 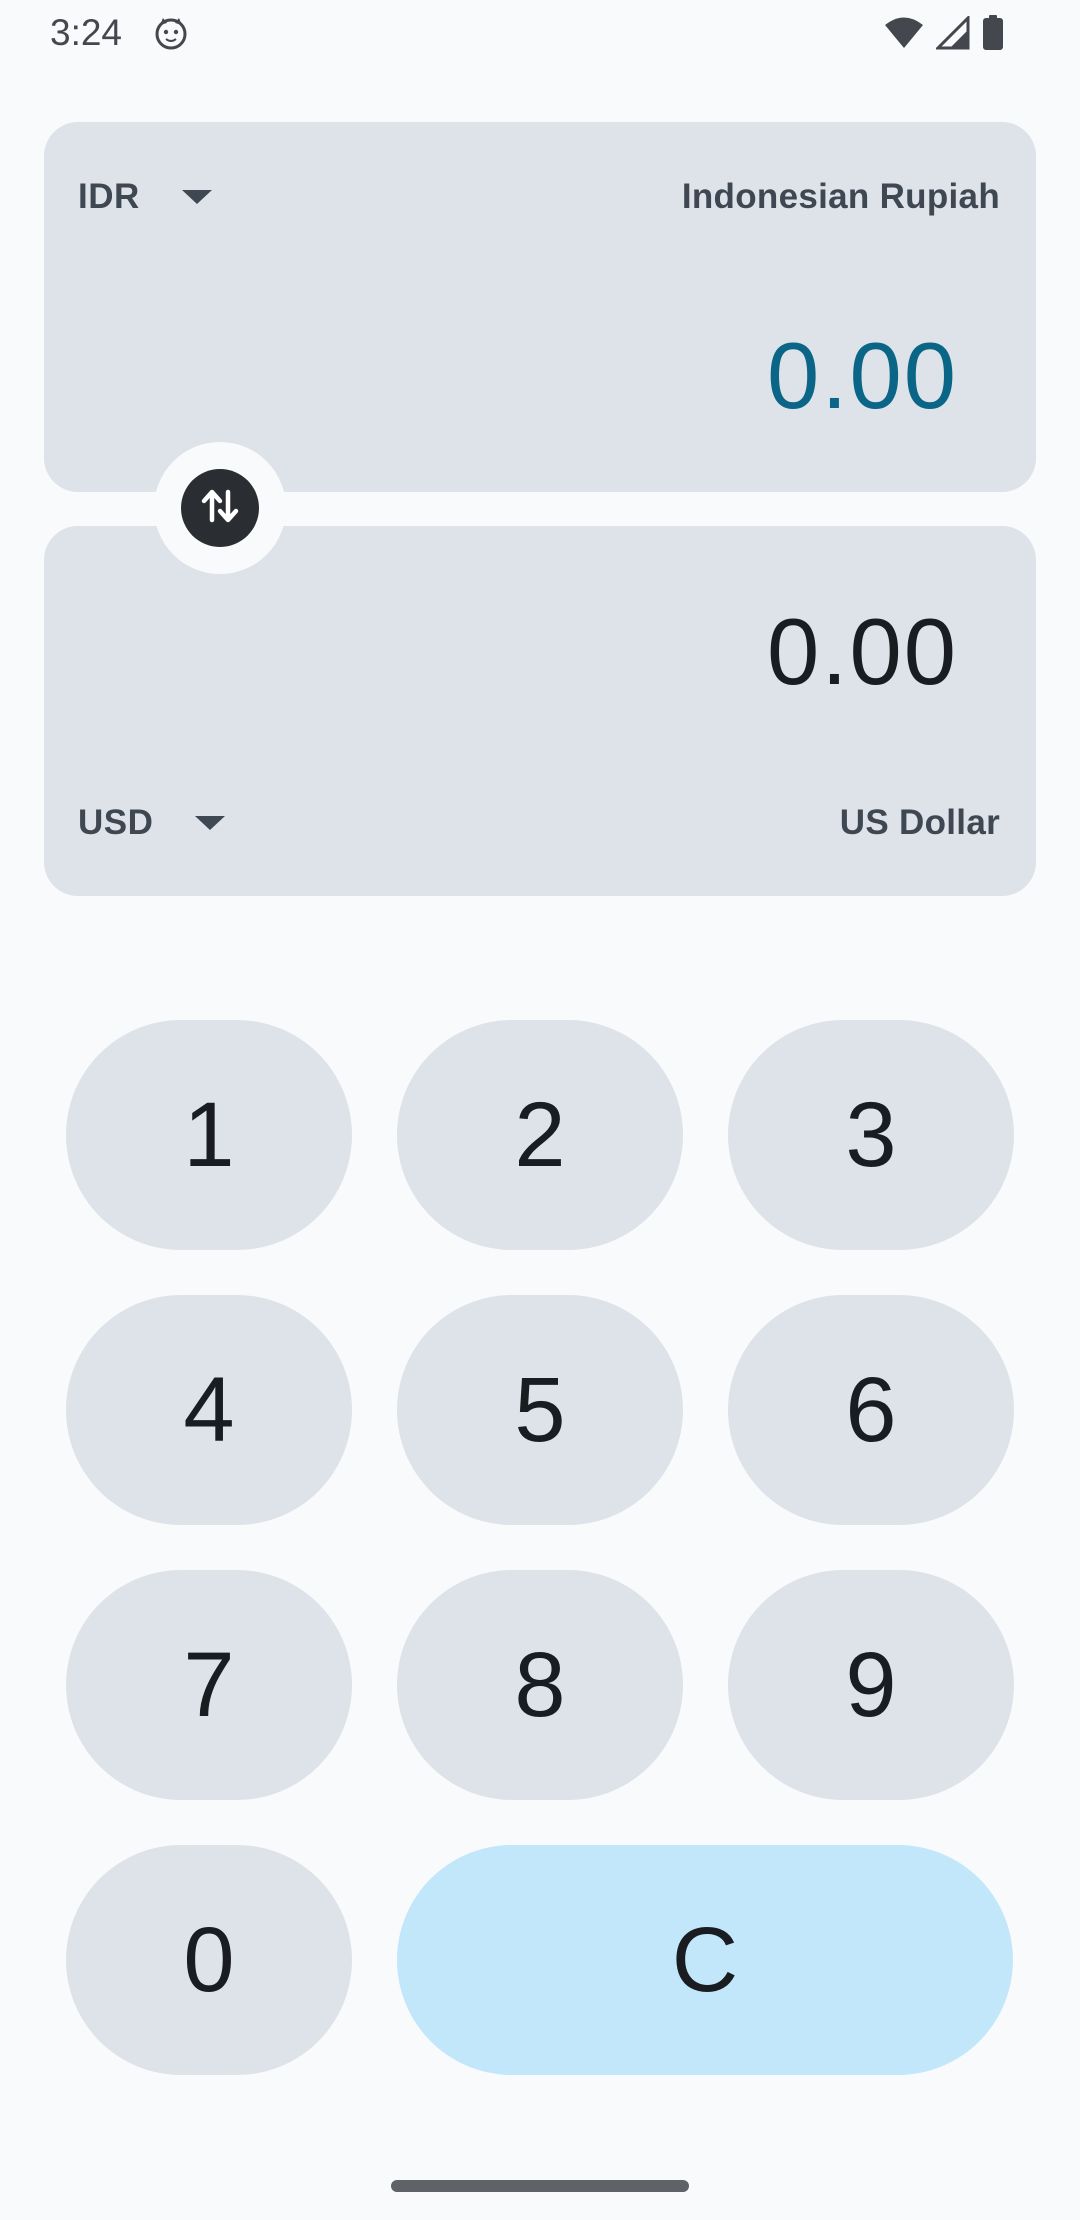 What do you see at coordinates (209, 1135) in the screenshot?
I see `key-1: 1` at bounding box center [209, 1135].